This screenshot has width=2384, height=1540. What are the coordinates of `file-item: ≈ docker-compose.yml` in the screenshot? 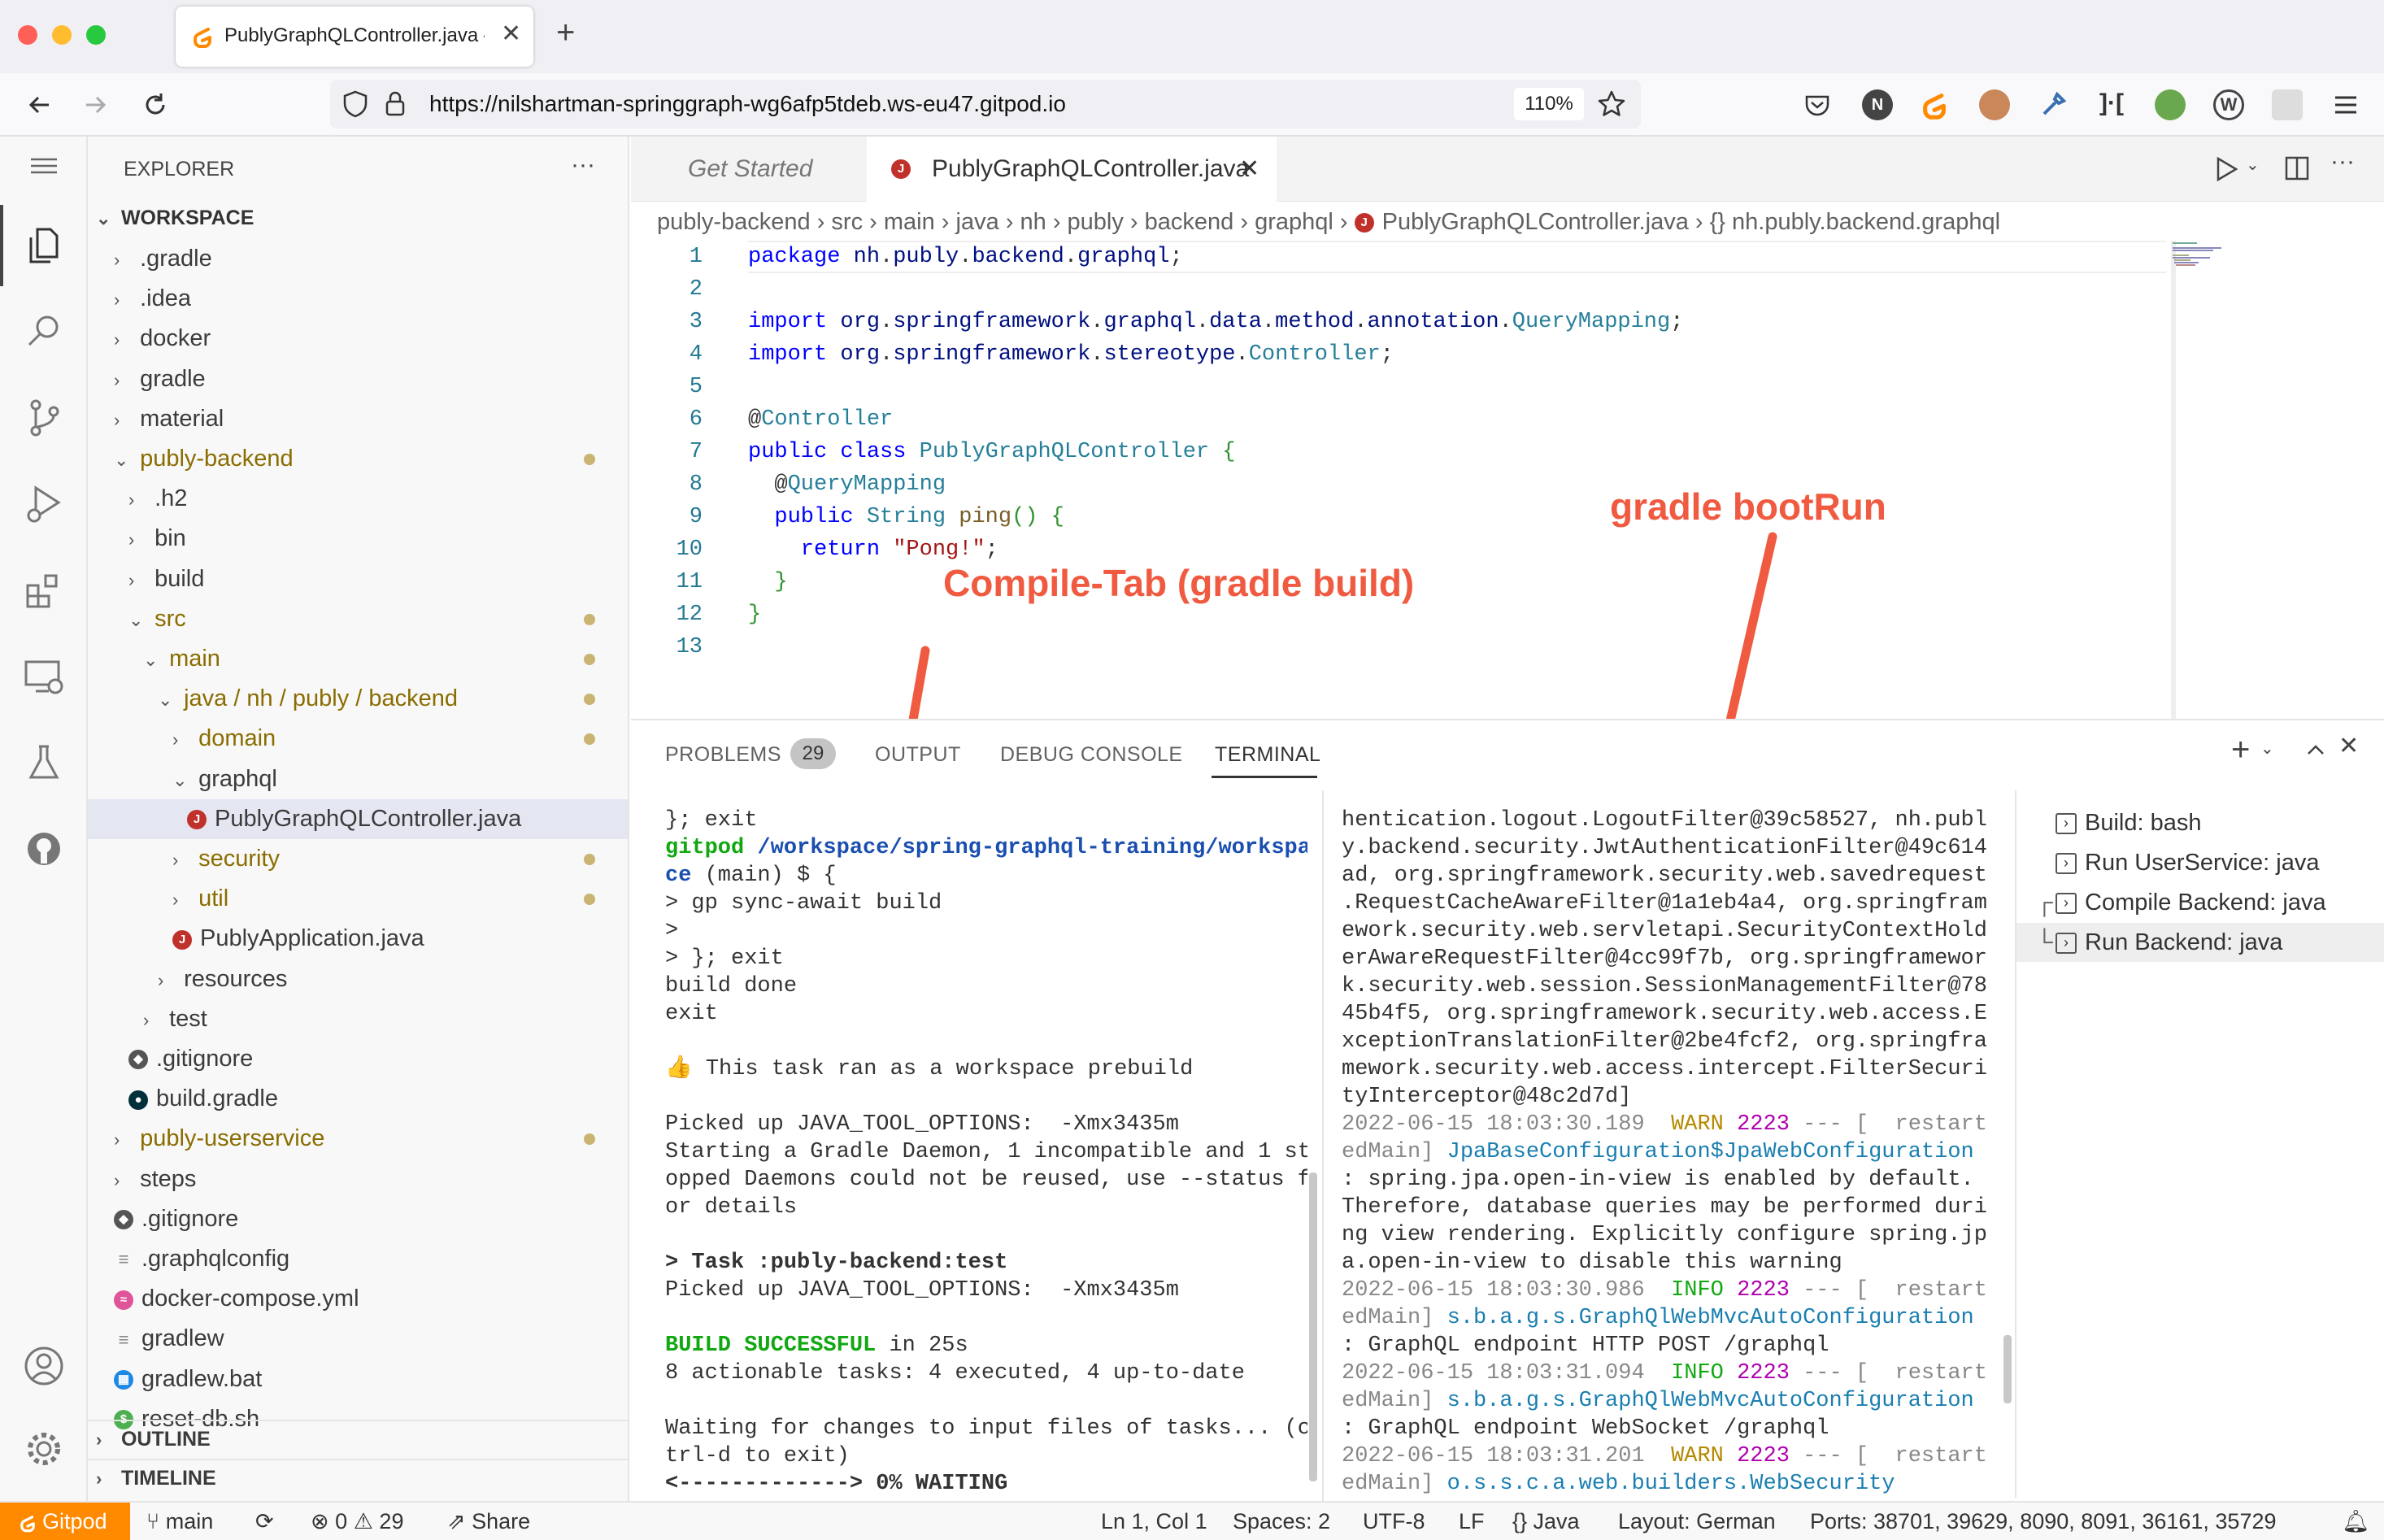 It's located at (358, 1299).